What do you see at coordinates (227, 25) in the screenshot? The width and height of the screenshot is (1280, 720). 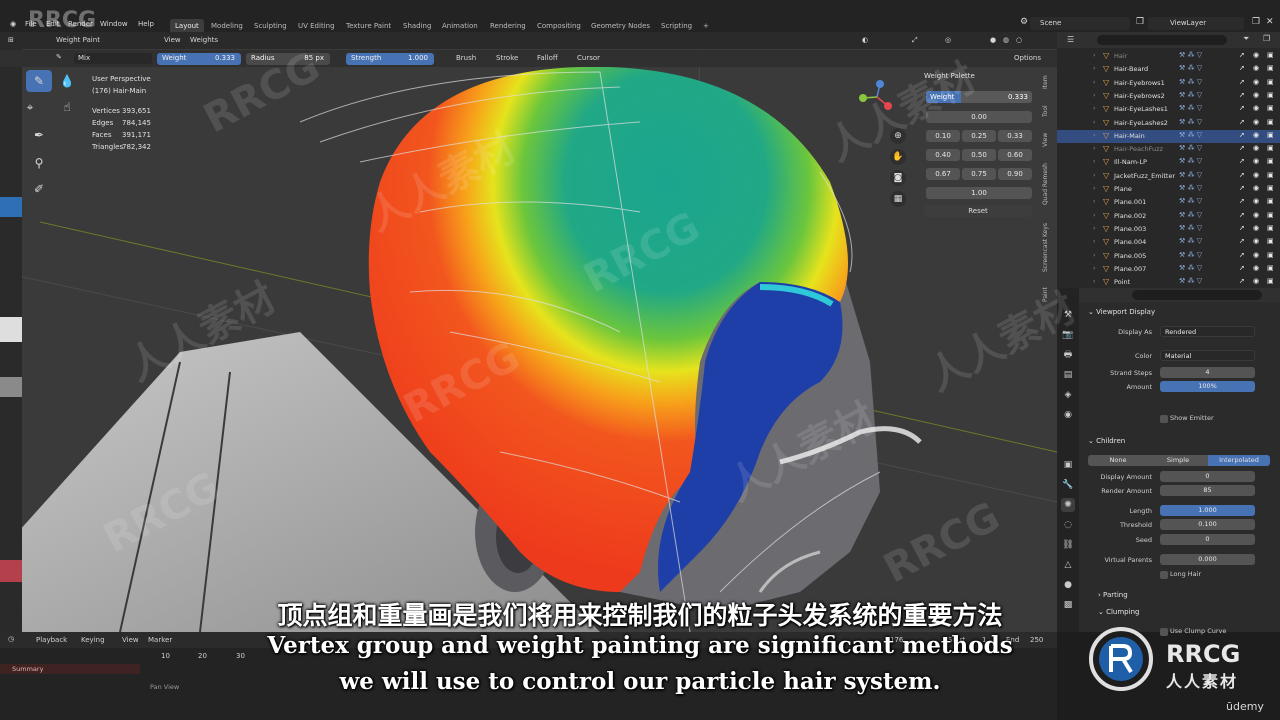 I see `tab-modeling: Modeling` at bounding box center [227, 25].